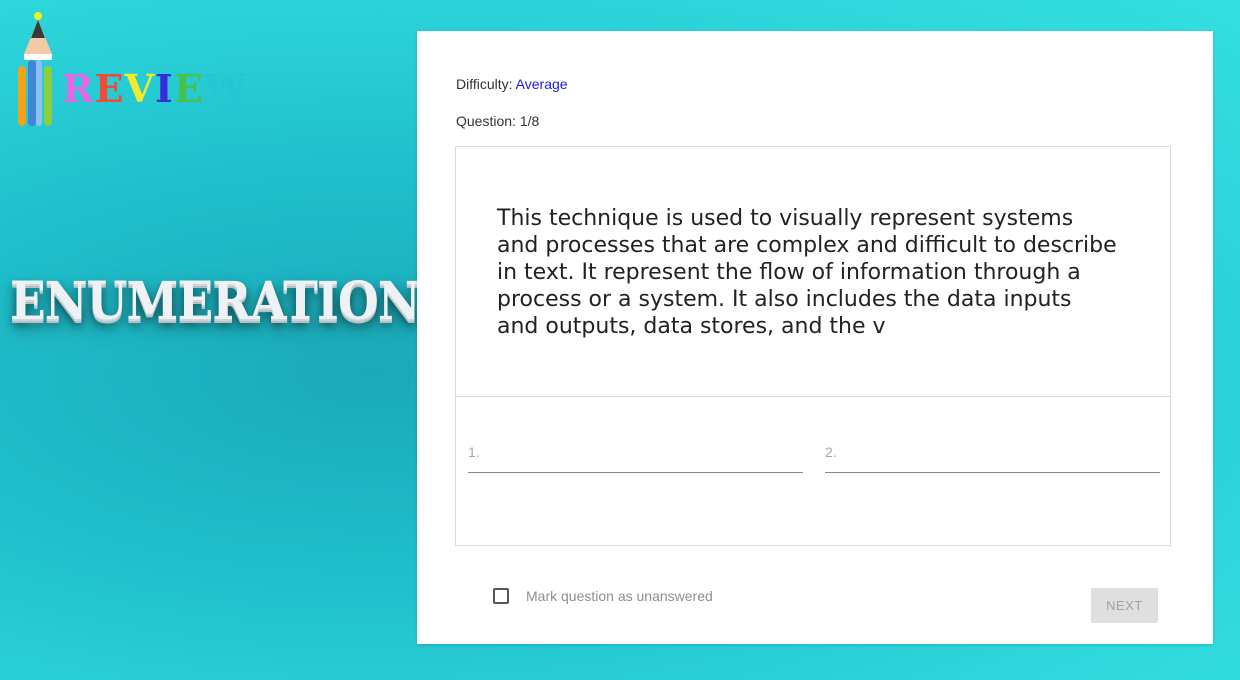 The image size is (1240, 680). What do you see at coordinates (619, 596) in the screenshot?
I see `mark-unanswered-label: Mark question as unanswered` at bounding box center [619, 596].